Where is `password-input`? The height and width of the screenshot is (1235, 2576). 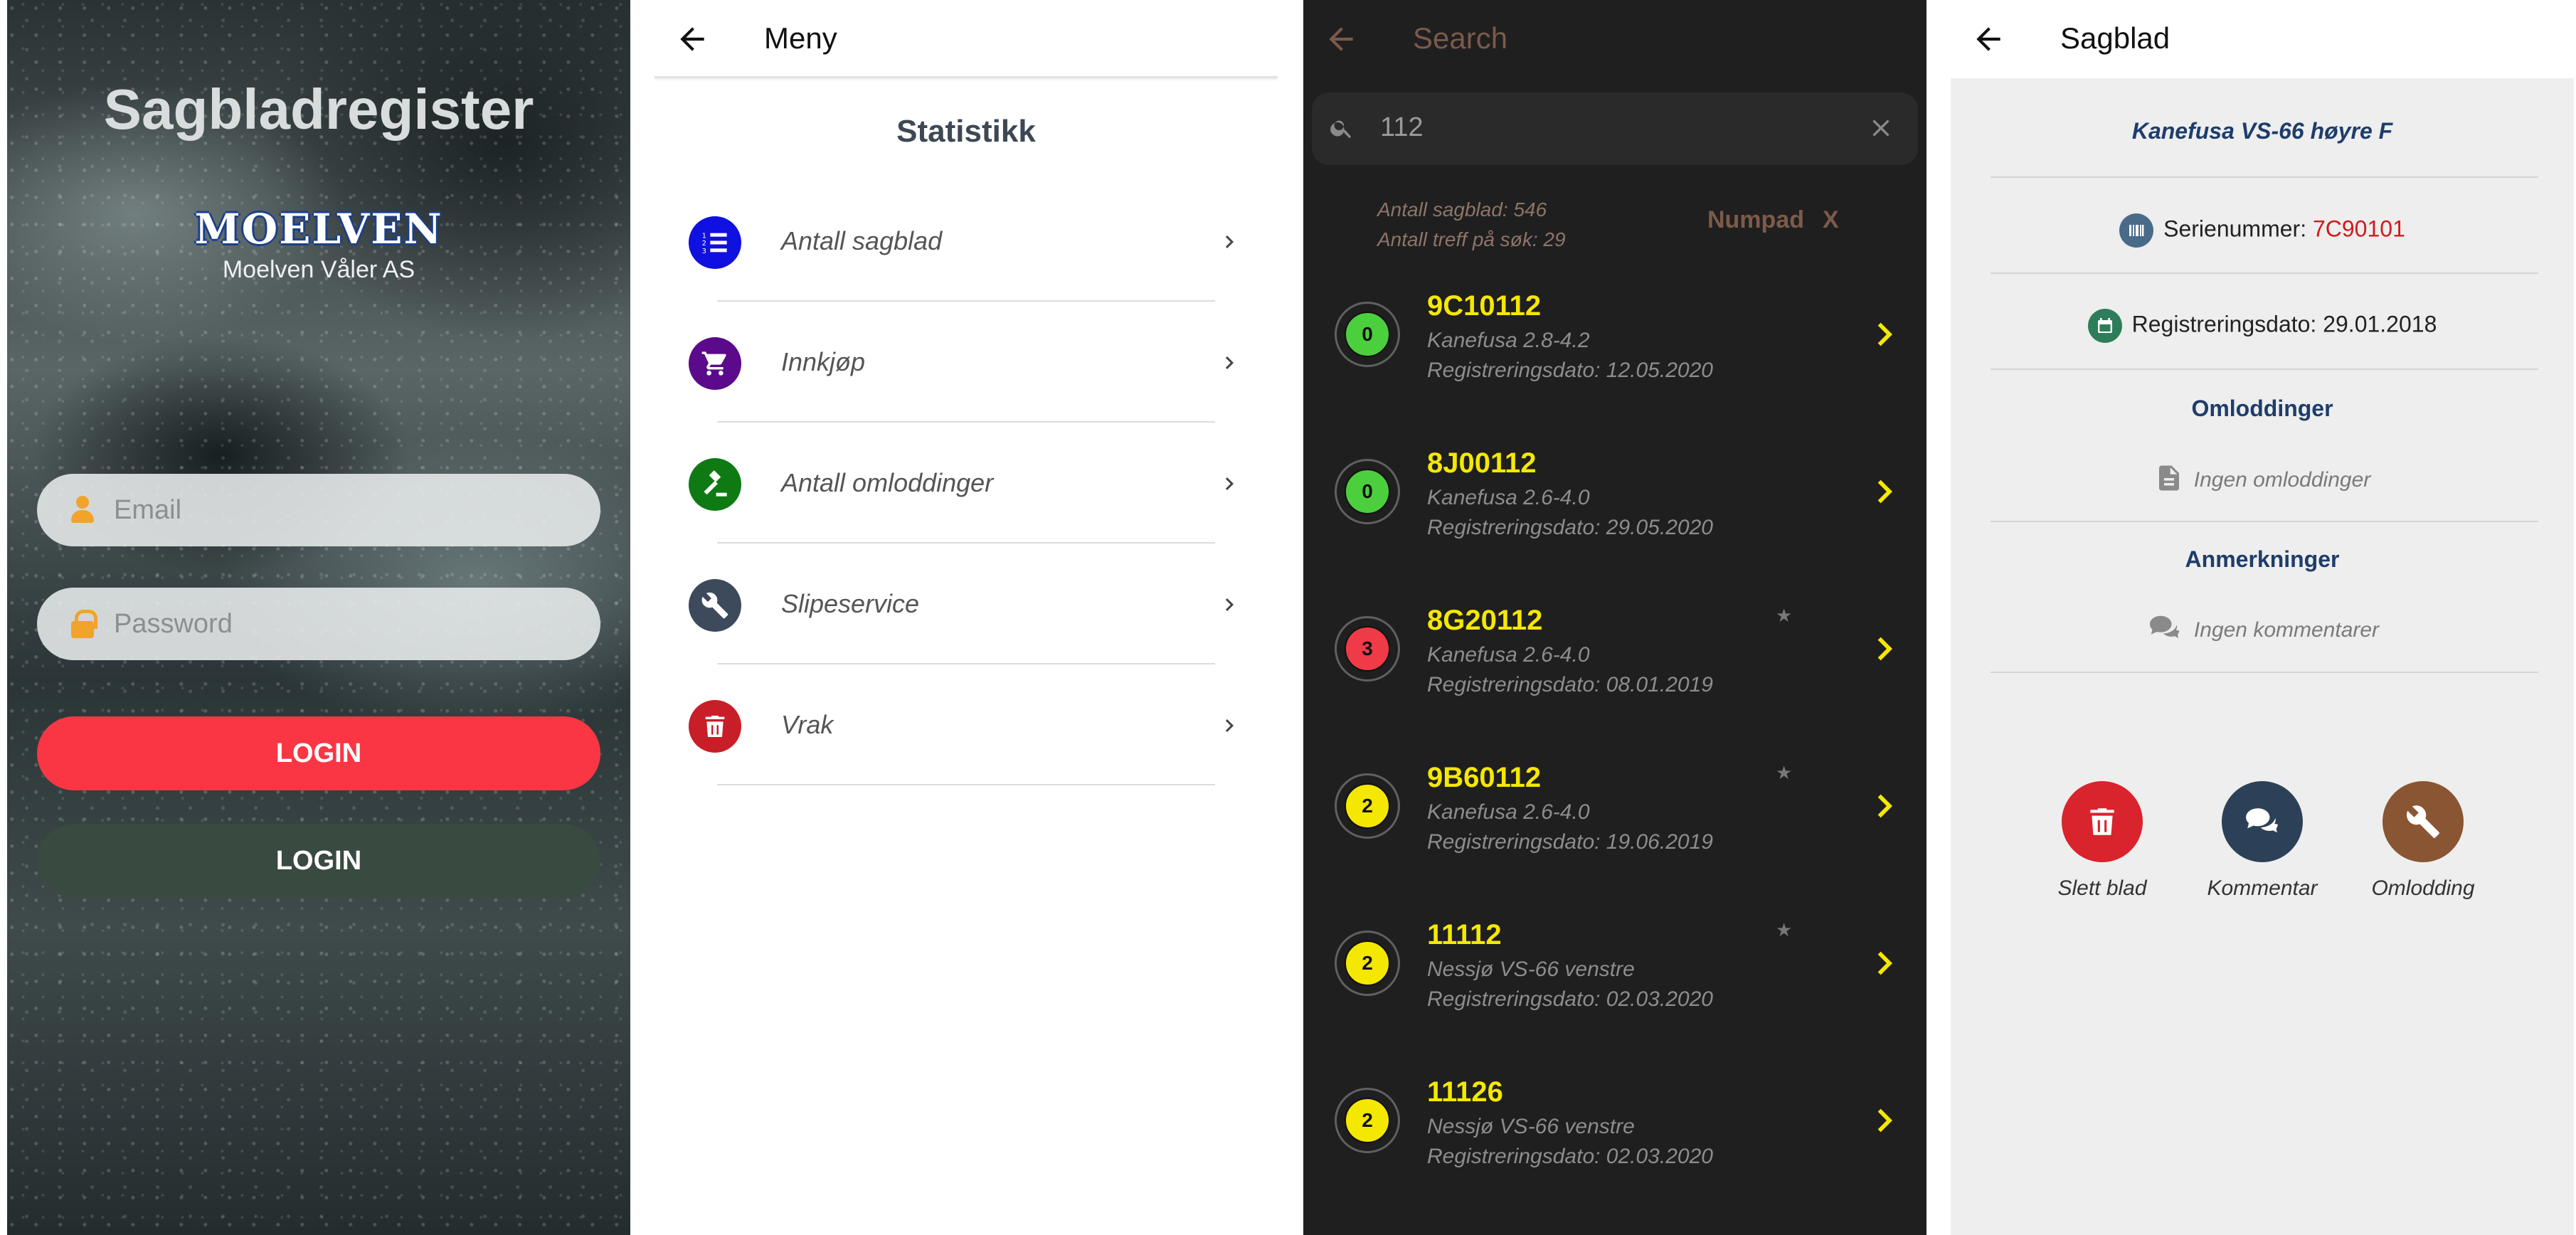
password-input is located at coordinates (341, 624).